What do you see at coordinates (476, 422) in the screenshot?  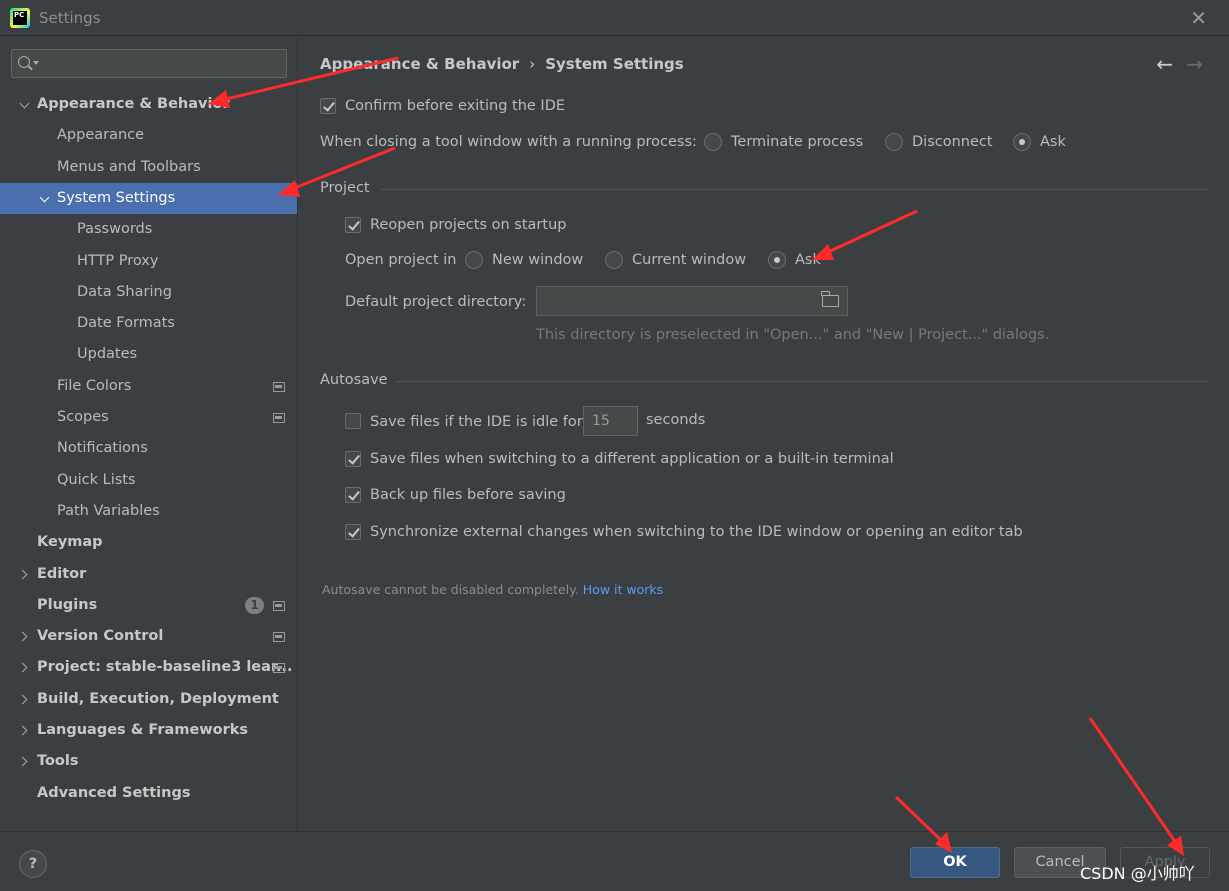 I see `save-idle-label: Save files if the IDE is idle for` at bounding box center [476, 422].